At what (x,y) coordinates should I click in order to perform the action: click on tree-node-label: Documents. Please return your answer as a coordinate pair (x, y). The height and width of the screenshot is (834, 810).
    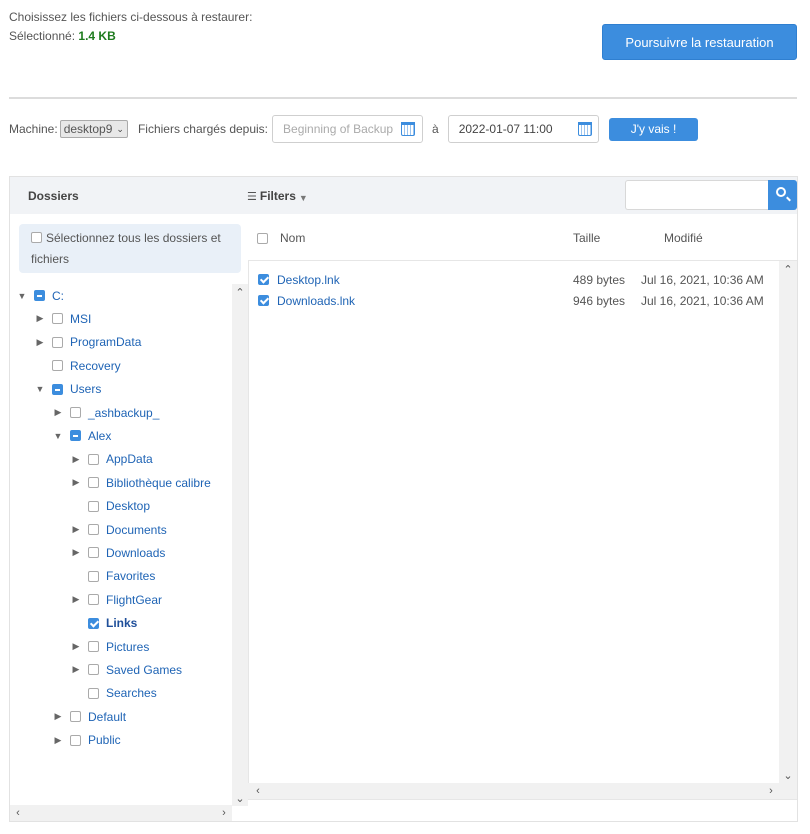
    Looking at the image, I should click on (136, 530).